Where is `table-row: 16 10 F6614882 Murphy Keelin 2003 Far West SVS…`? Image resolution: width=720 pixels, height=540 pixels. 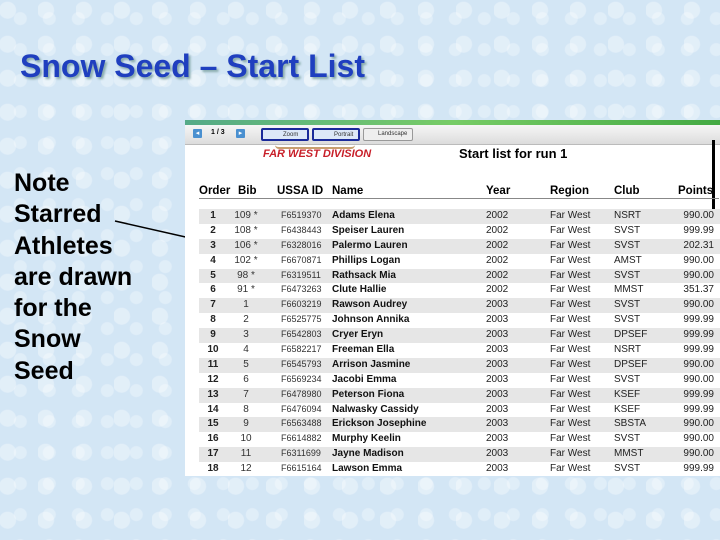
table-row: 16 10 F6614882 Murphy Keelin 2003 Far West SVS… is located at coordinates (459, 439).